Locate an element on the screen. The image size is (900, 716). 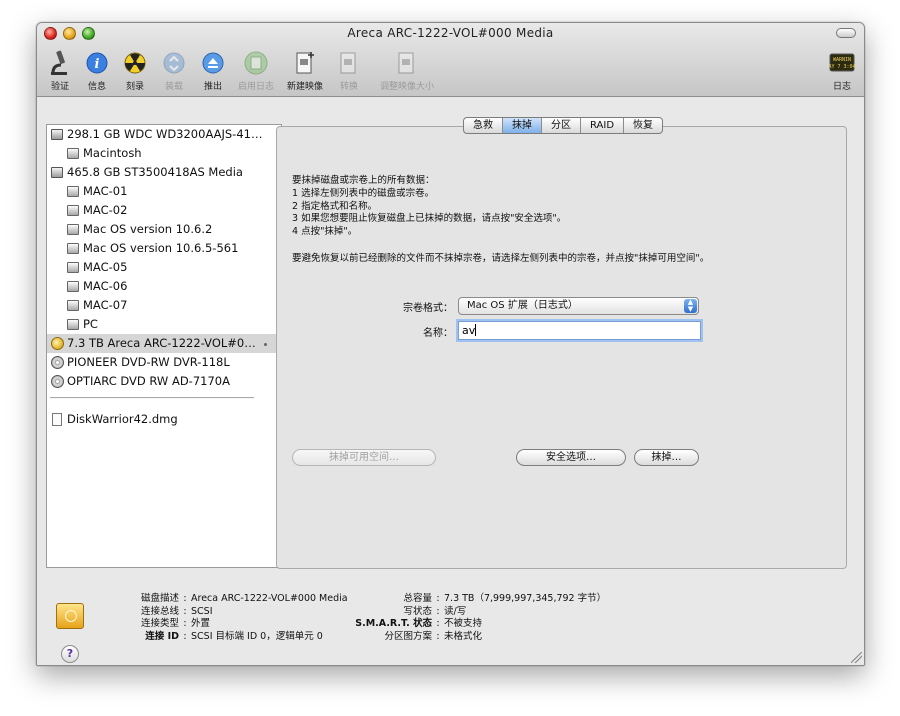
sidebar-item-volume-mac-07: MAC-07 is located at coordinates (164, 305).